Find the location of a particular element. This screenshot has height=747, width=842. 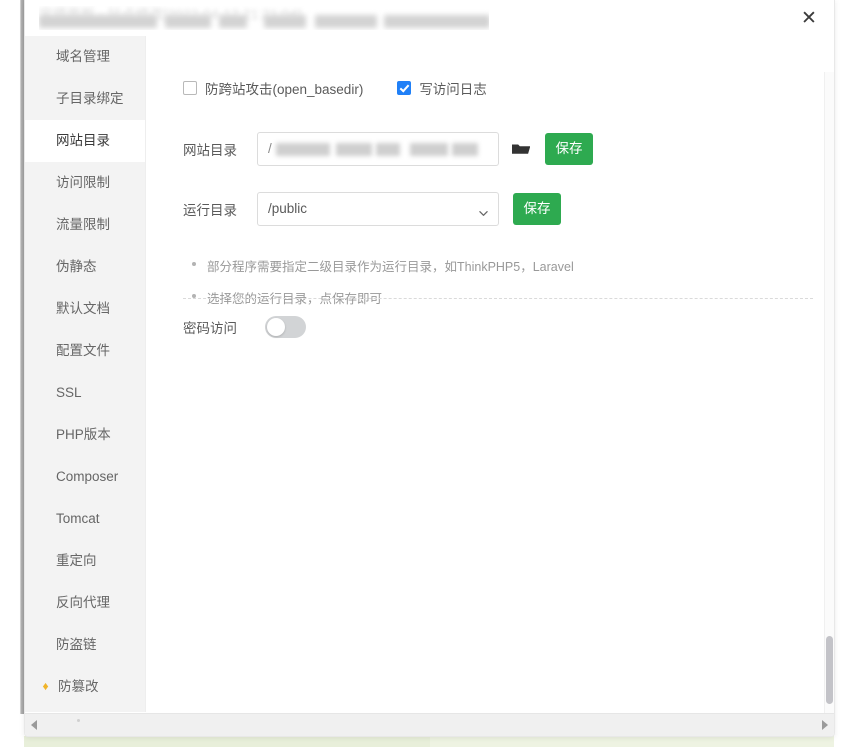

options-row: 防跨站攻击(open_basedir) 写访问日志 is located at coordinates (335, 88).